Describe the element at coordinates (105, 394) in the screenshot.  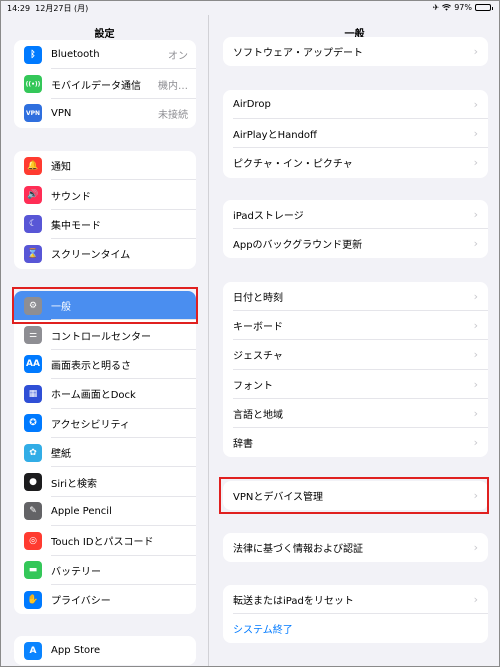
I see `sidebar-item-home-grid: ▦ ホーム画面とDock` at that location.